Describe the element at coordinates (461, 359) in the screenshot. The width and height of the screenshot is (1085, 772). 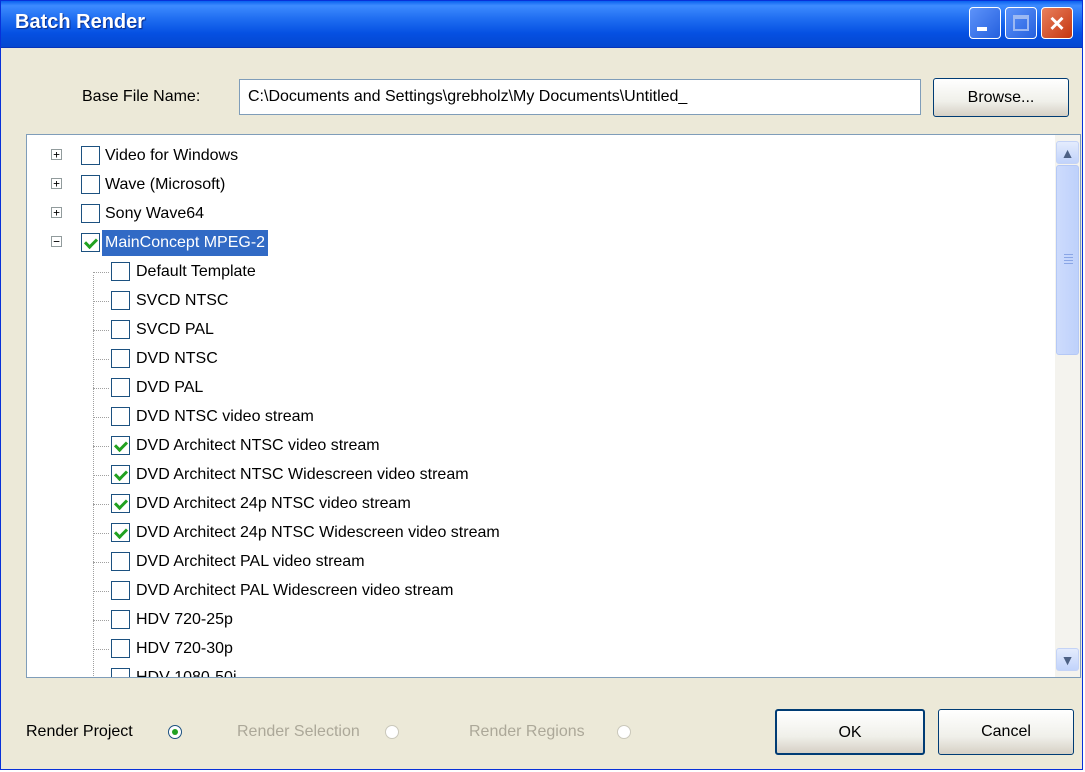
I see `template-item-3: DVD NTSC` at that location.